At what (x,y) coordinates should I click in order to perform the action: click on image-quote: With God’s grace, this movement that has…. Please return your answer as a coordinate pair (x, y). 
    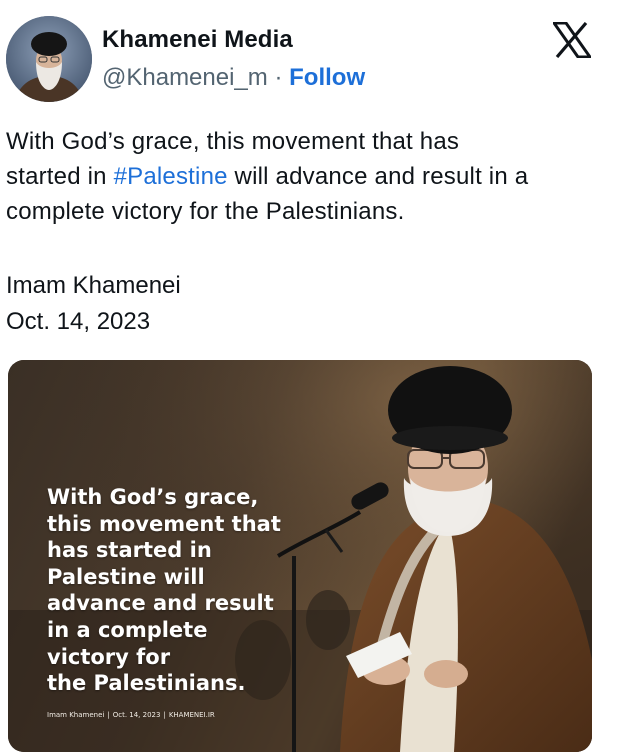
    Looking at the image, I should click on (164, 590).